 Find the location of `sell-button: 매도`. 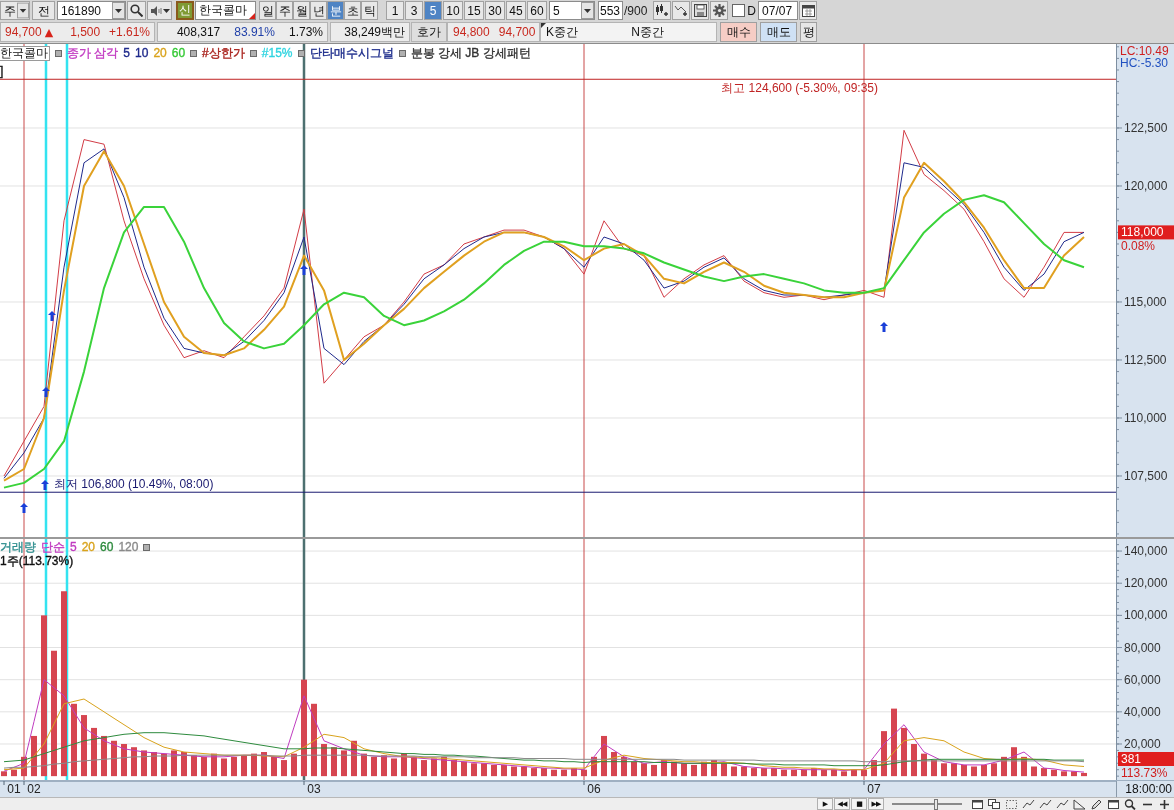

sell-button: 매도 is located at coordinates (778, 32).